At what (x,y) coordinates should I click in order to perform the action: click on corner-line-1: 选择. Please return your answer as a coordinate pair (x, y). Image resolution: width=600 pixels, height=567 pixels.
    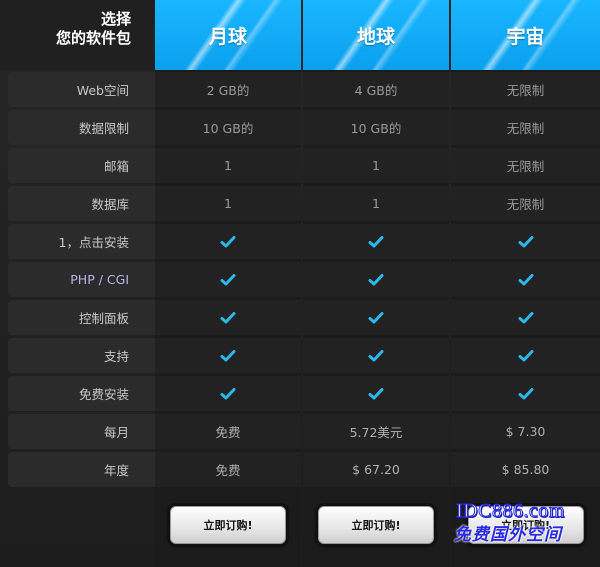
    Looking at the image, I should click on (115, 19).